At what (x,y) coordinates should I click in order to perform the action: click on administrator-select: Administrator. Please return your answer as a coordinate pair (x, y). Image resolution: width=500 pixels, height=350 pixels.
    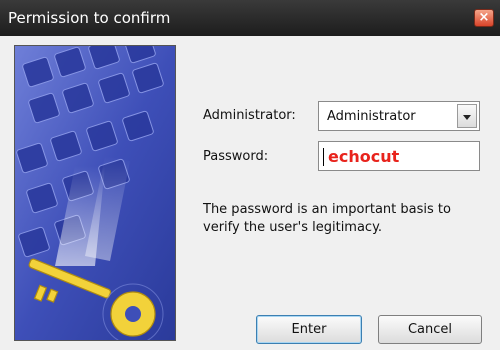
    Looking at the image, I should click on (399, 116).